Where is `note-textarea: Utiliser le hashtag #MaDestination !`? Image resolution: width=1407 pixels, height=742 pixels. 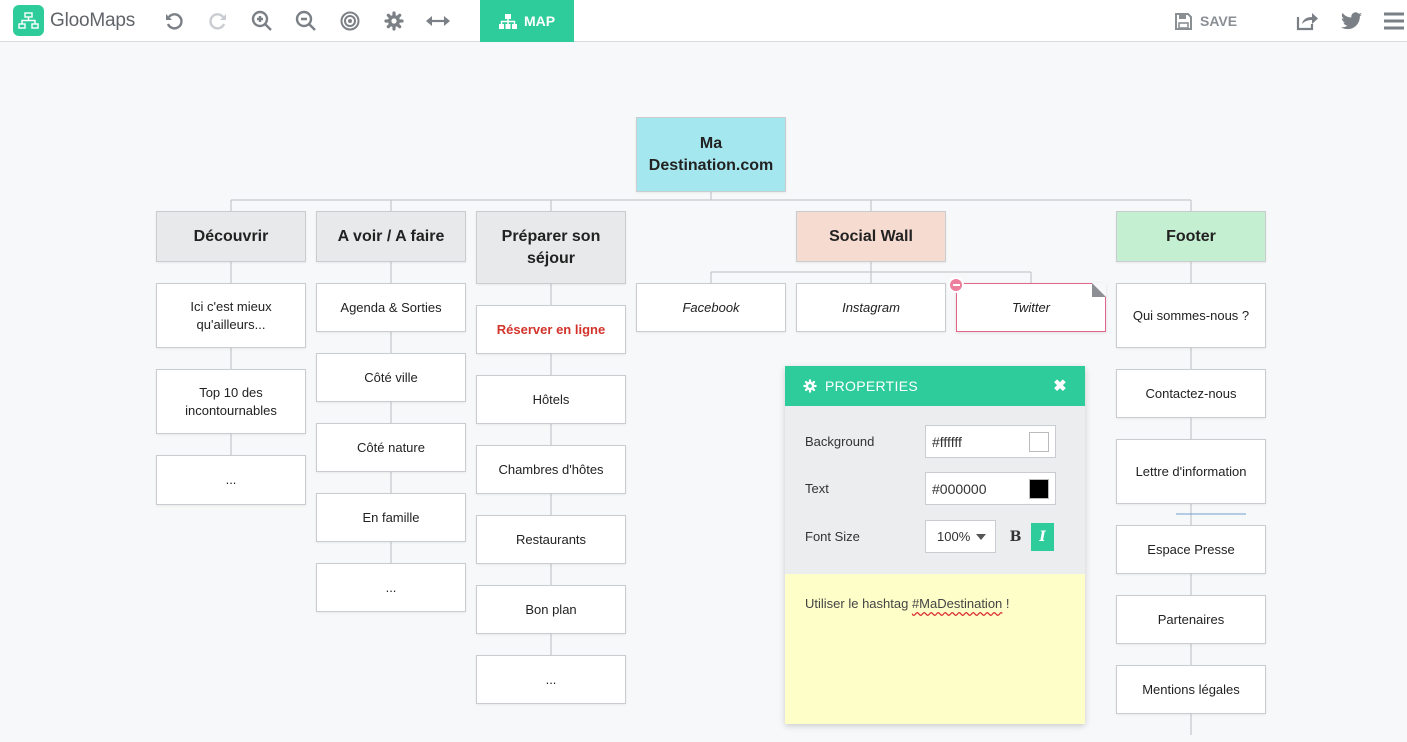 note-textarea: Utiliser le hashtag #MaDestination ! is located at coordinates (935, 649).